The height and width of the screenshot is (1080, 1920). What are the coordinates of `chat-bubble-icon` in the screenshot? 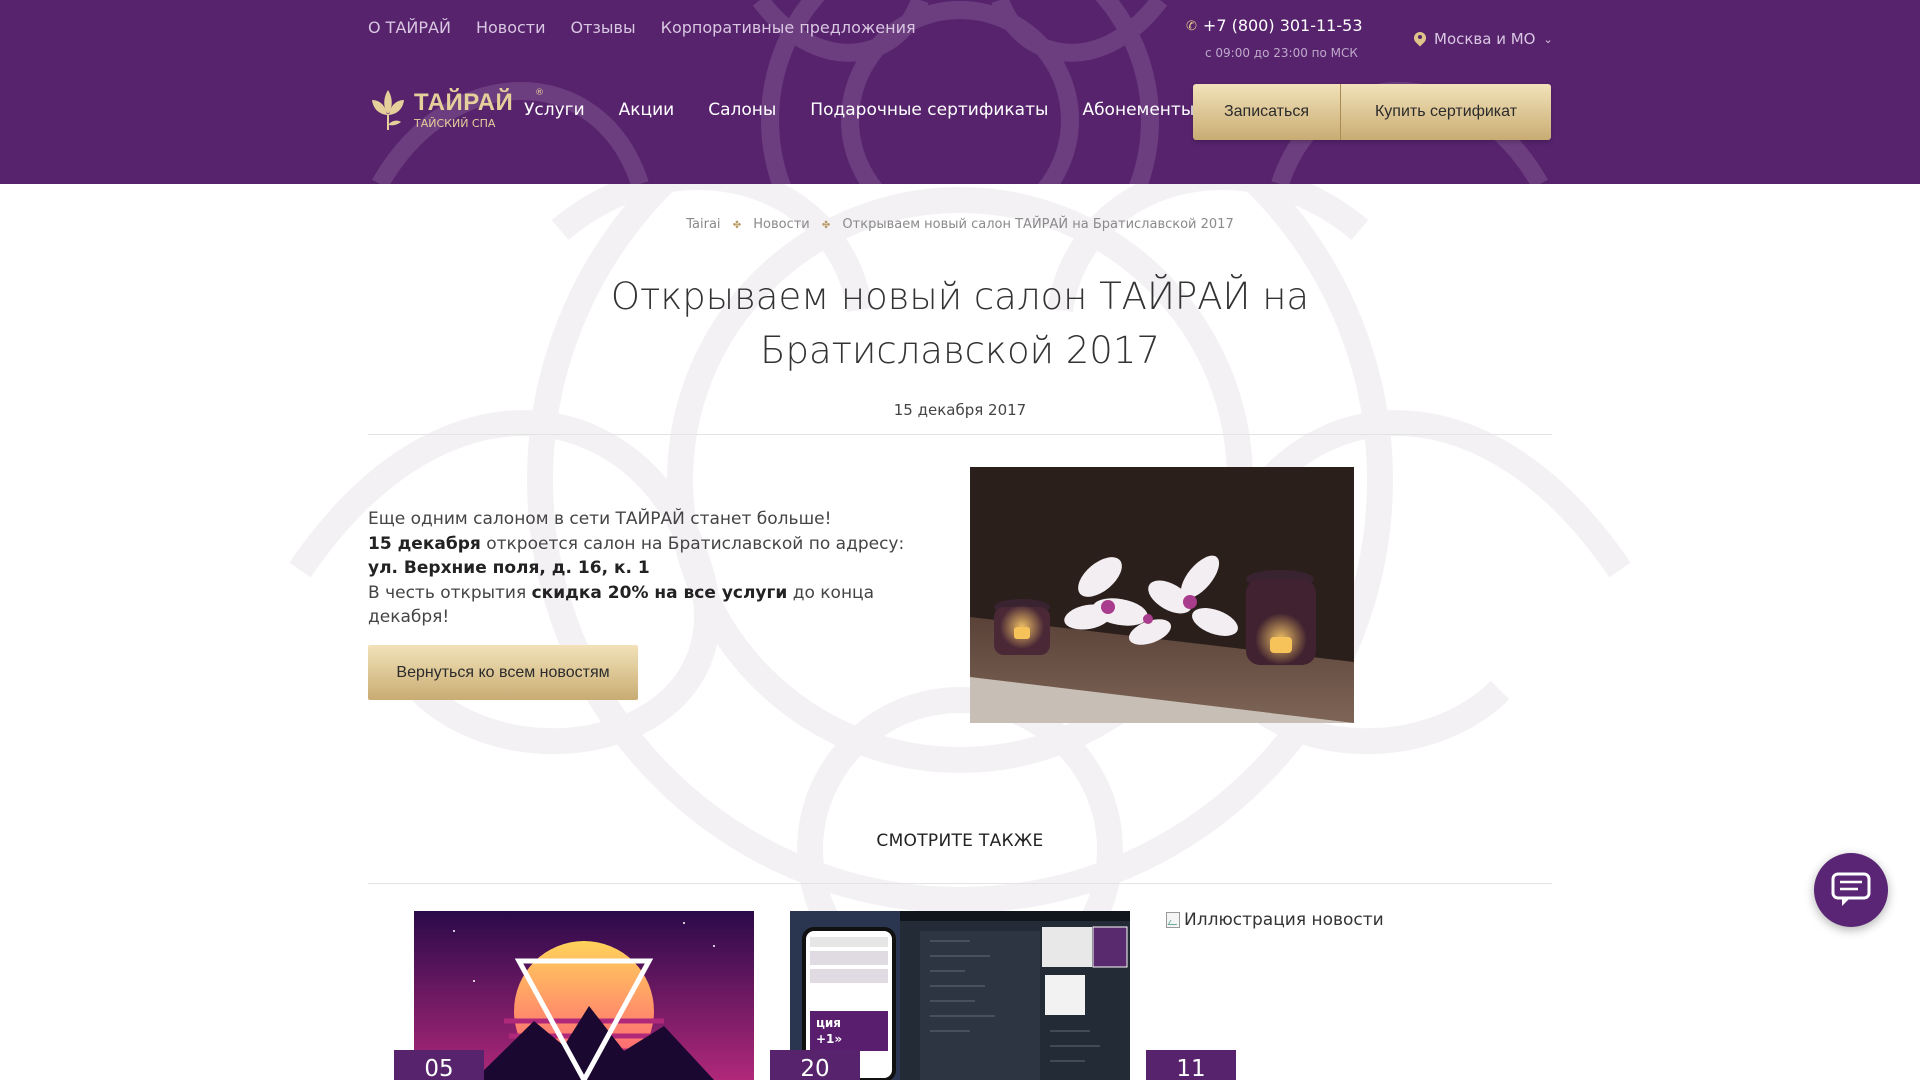 It's located at (1851, 889).